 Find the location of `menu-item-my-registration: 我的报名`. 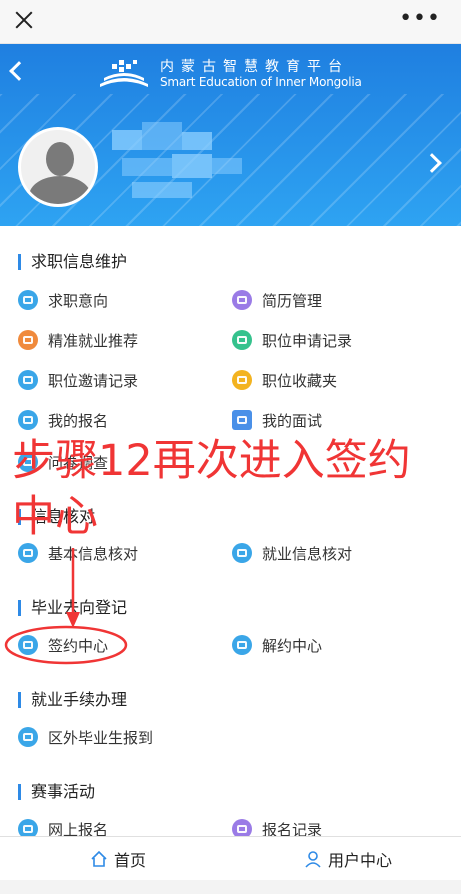

menu-item-my-registration: 我的报名 is located at coordinates (63, 420).